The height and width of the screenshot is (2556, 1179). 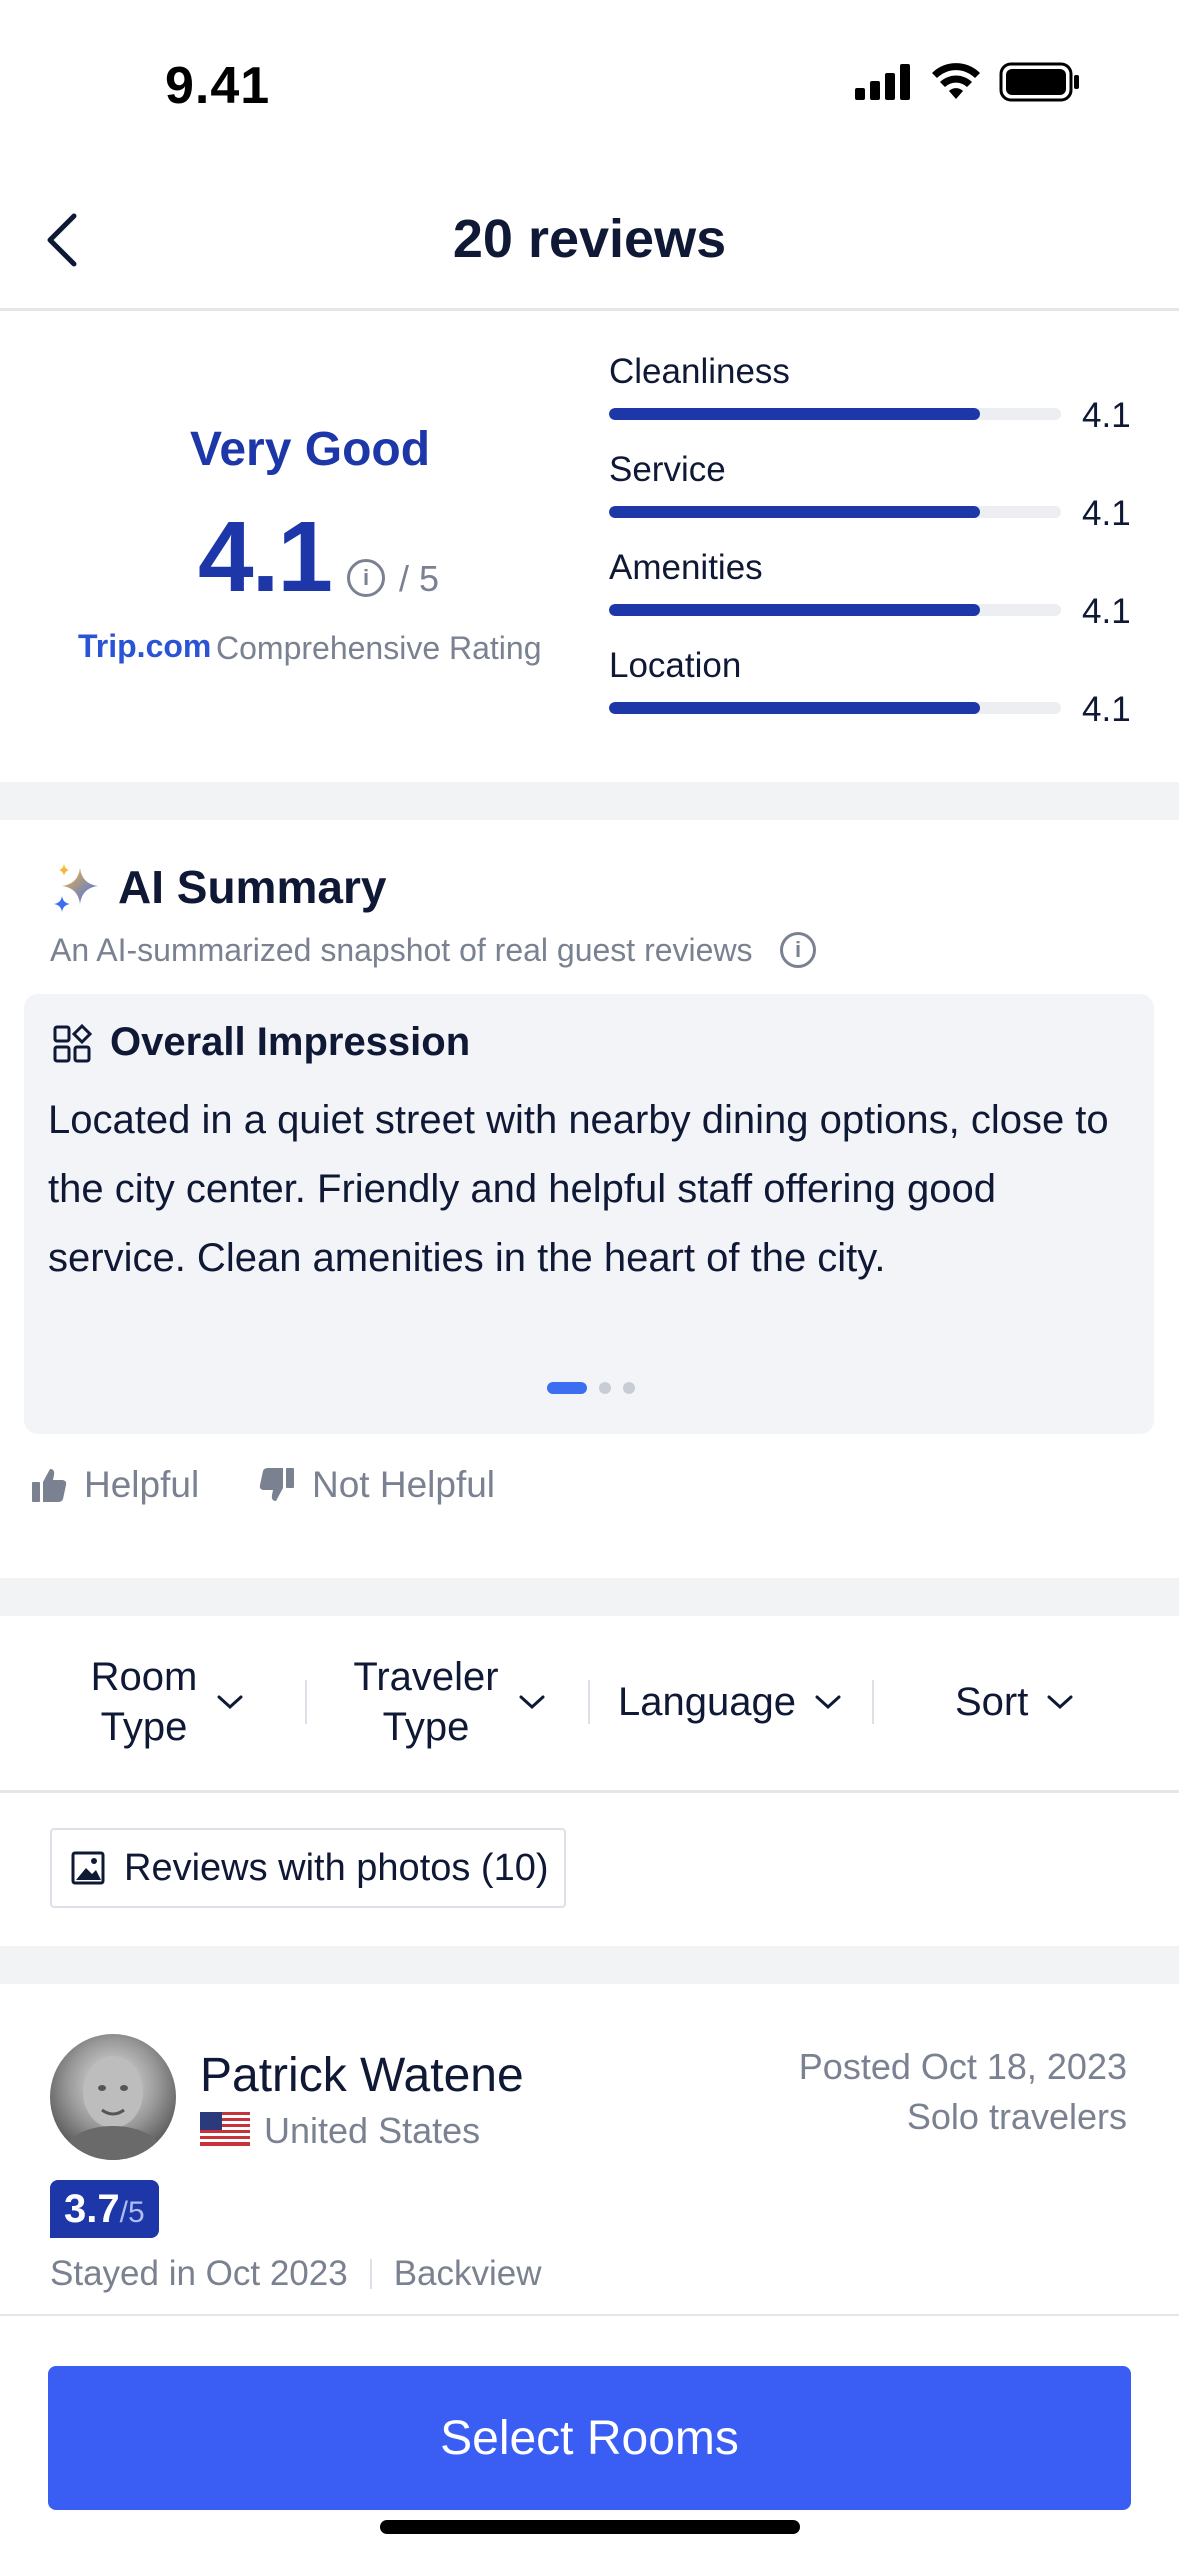 What do you see at coordinates (591, 1388) in the screenshot?
I see `carousel-dots` at bounding box center [591, 1388].